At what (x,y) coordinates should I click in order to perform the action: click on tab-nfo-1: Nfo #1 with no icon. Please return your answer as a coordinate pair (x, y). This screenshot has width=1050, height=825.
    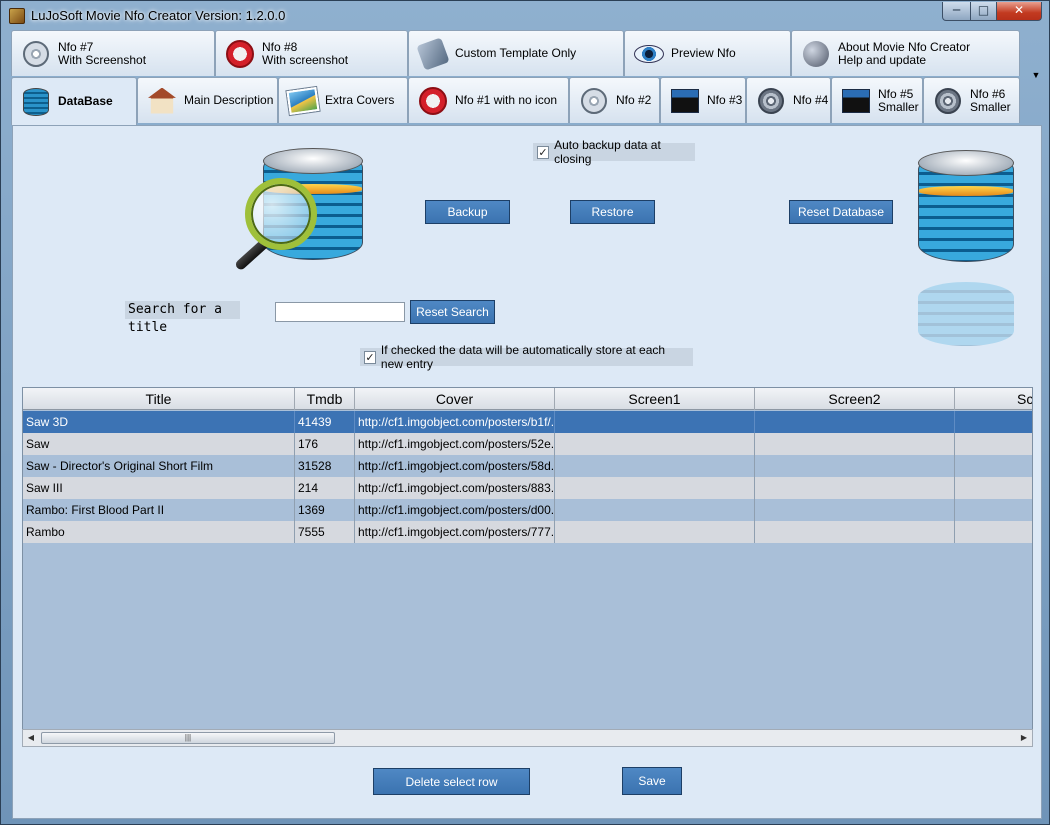
    Looking at the image, I should click on (488, 100).